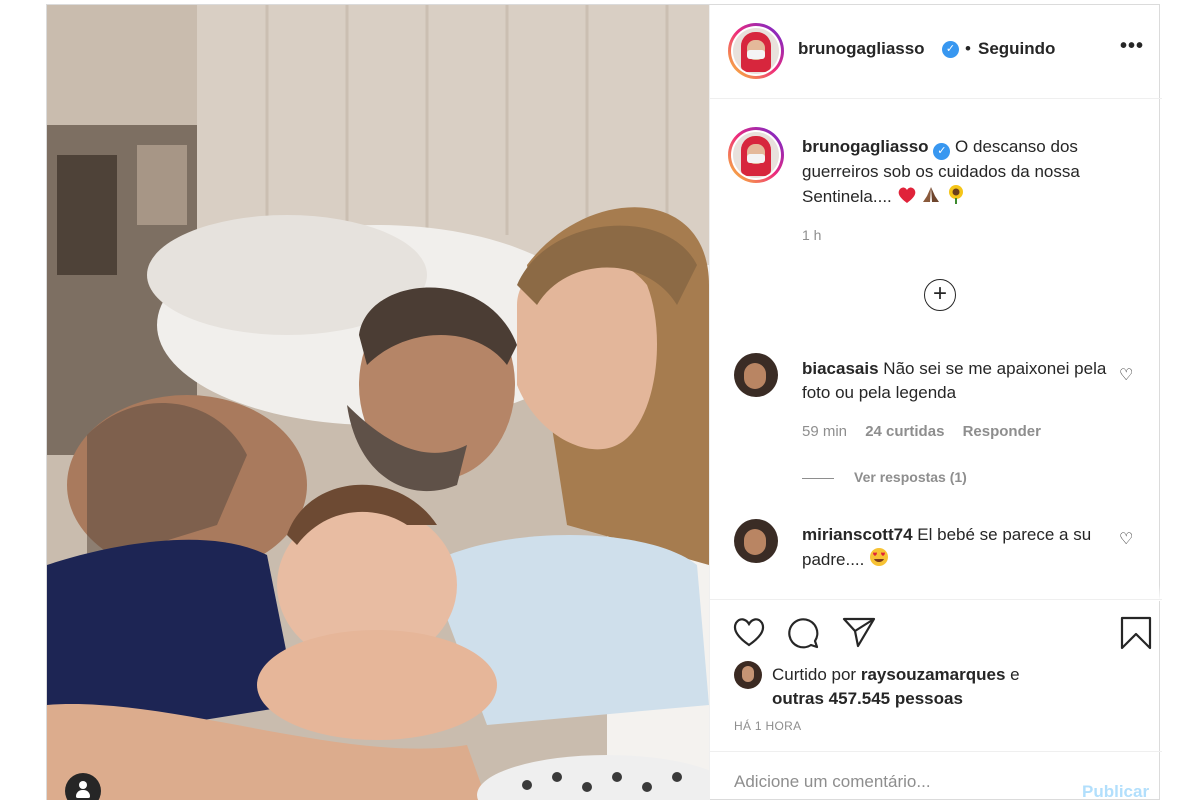 This screenshot has height=800, width=1200. Describe the element at coordinates (840, 368) in the screenshot. I see `comment-username: biacasais` at that location.